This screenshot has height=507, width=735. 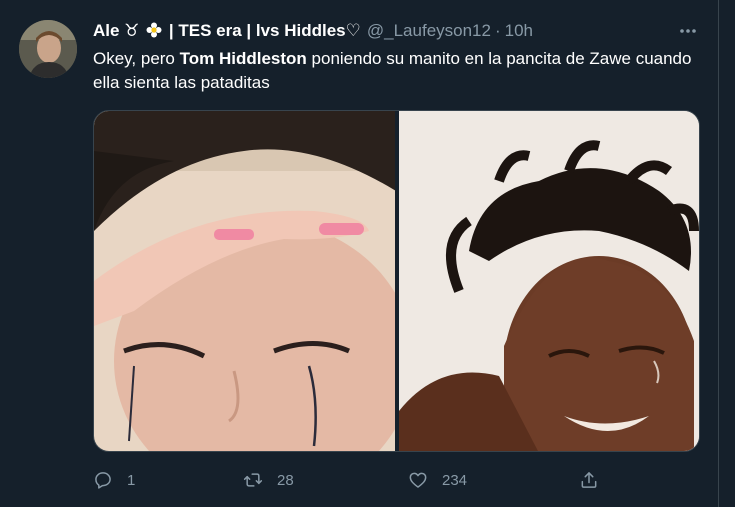 I want to click on display-name: Ale ♉︎ | TES era | lvs Hiddles♡, so click(x=227, y=31).